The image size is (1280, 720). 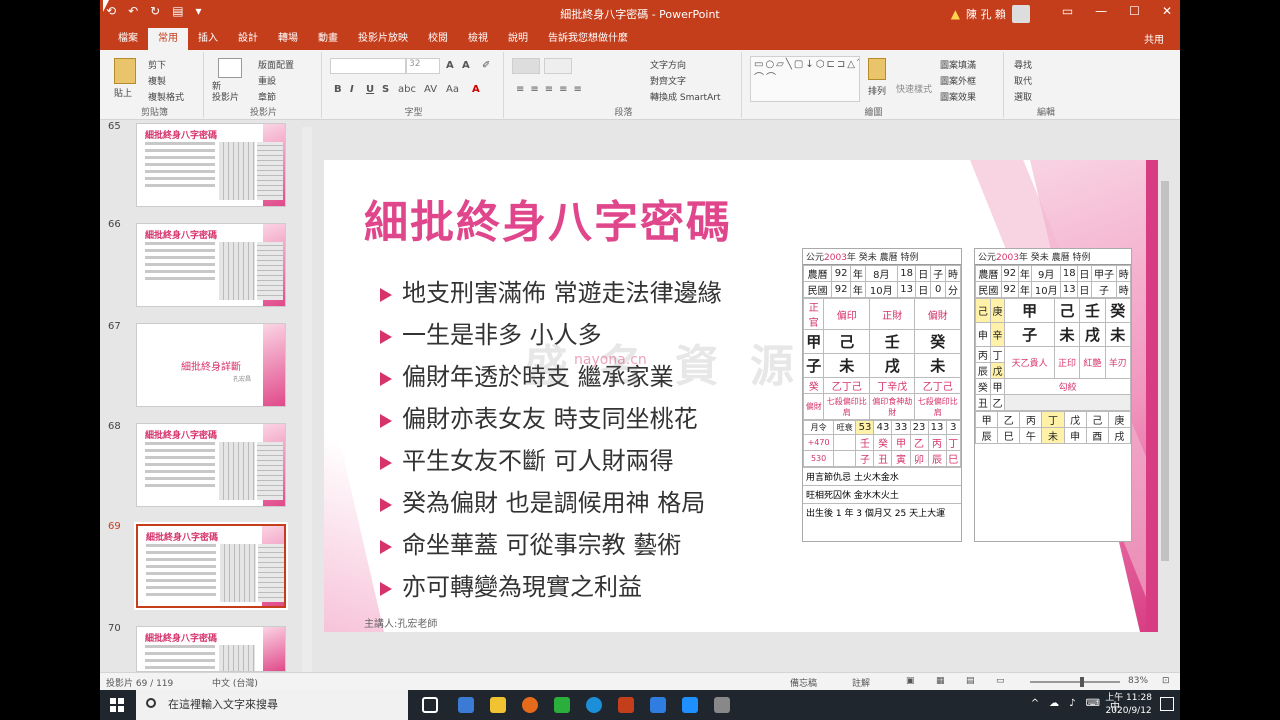 I want to click on new-slide-icon, so click(x=230, y=68).